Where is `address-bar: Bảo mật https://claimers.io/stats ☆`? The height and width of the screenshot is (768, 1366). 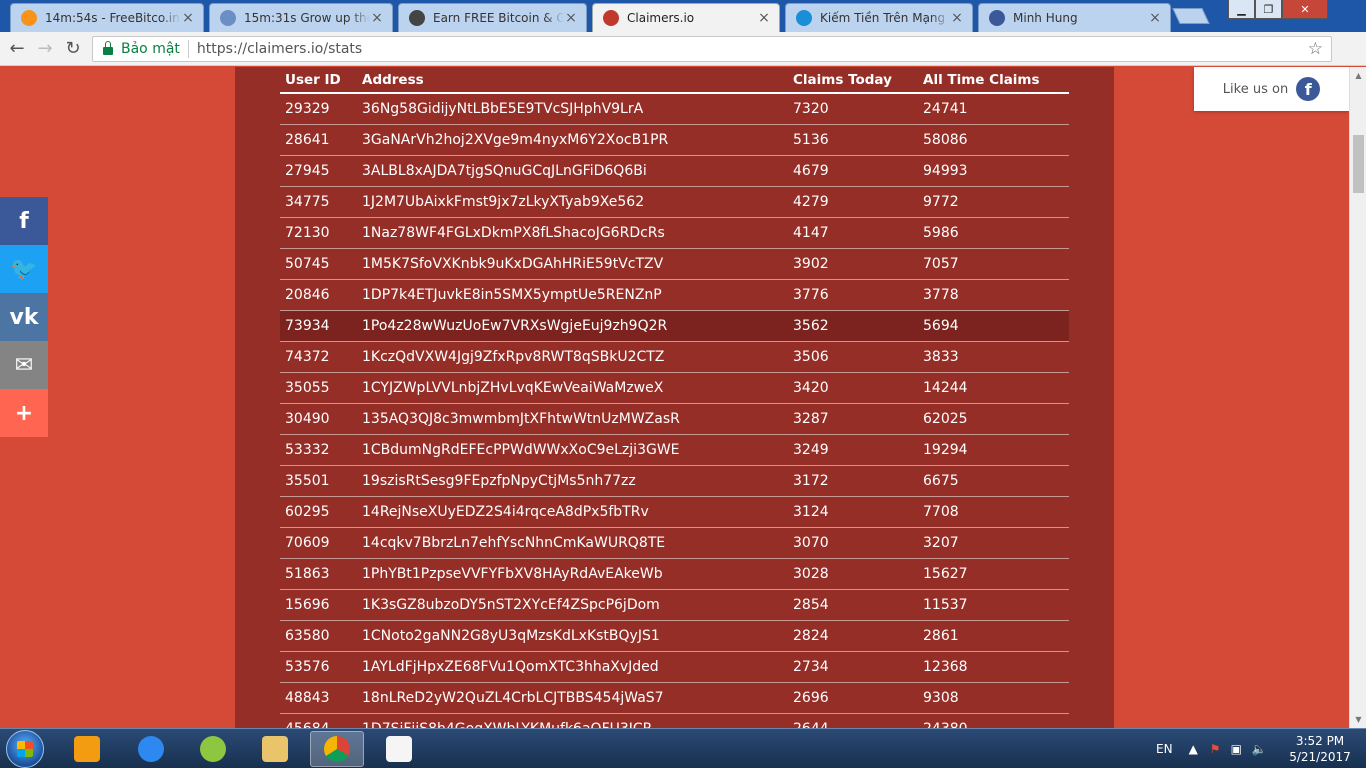
address-bar: Bảo mật https://claimers.io/stats ☆ is located at coordinates (712, 49).